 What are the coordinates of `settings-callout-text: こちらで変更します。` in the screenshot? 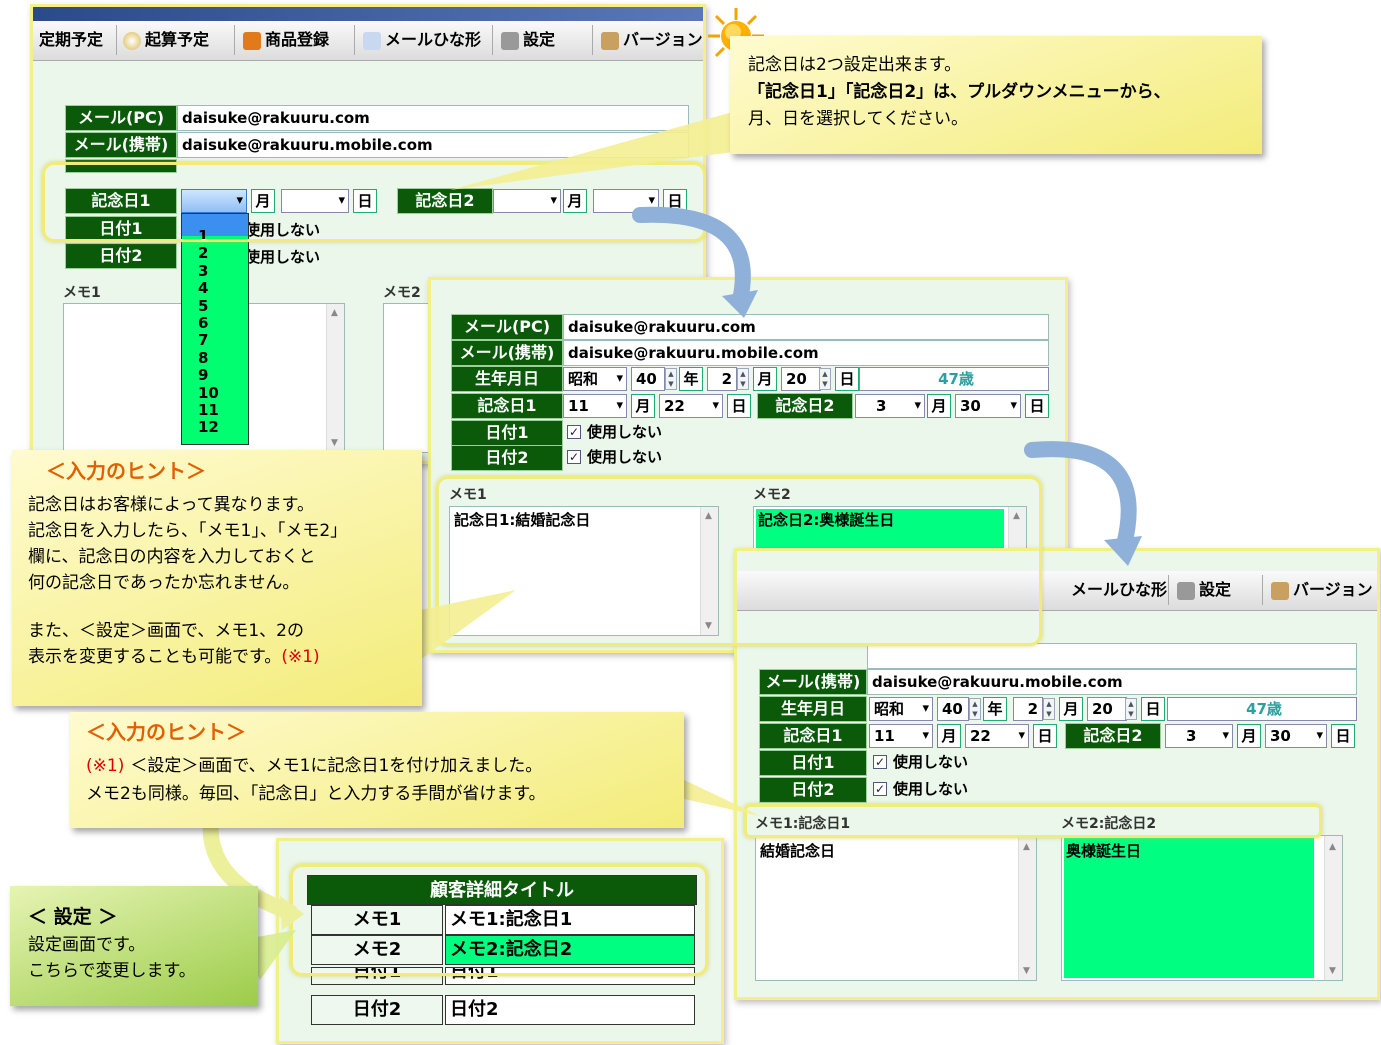 It's located at (112, 971).